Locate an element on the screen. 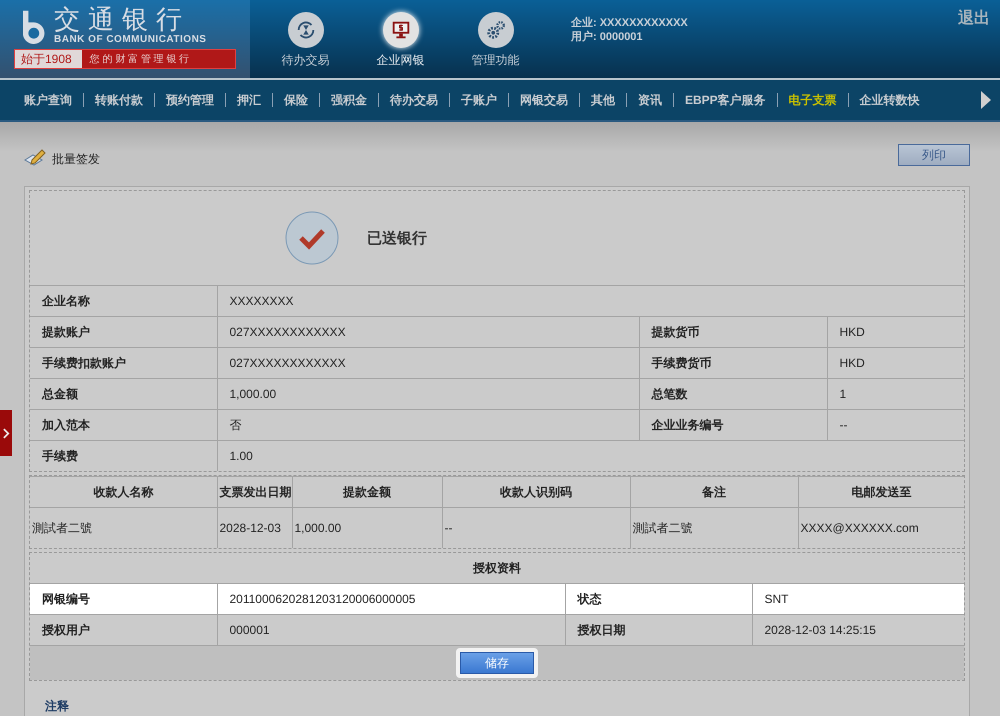  menu-item: 押汇 is located at coordinates (248, 100).